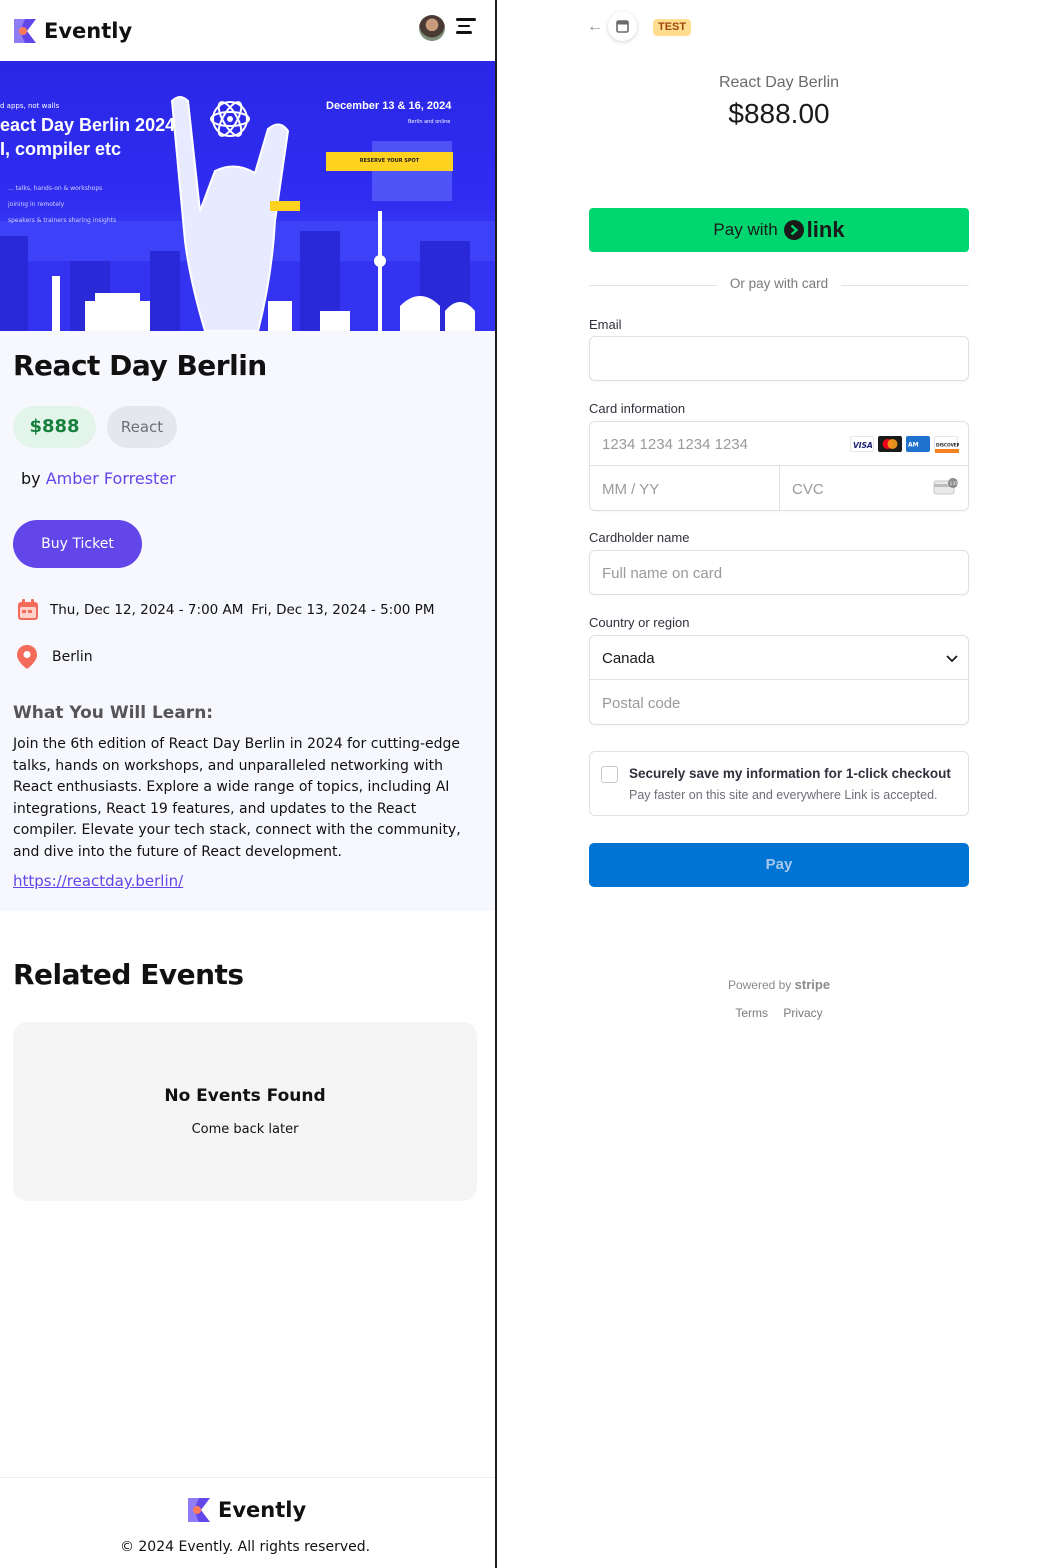 The width and height of the screenshot is (1051, 1568). Describe the element at coordinates (779, 113) in the screenshot. I see `checkout-amount: $888.00` at that location.